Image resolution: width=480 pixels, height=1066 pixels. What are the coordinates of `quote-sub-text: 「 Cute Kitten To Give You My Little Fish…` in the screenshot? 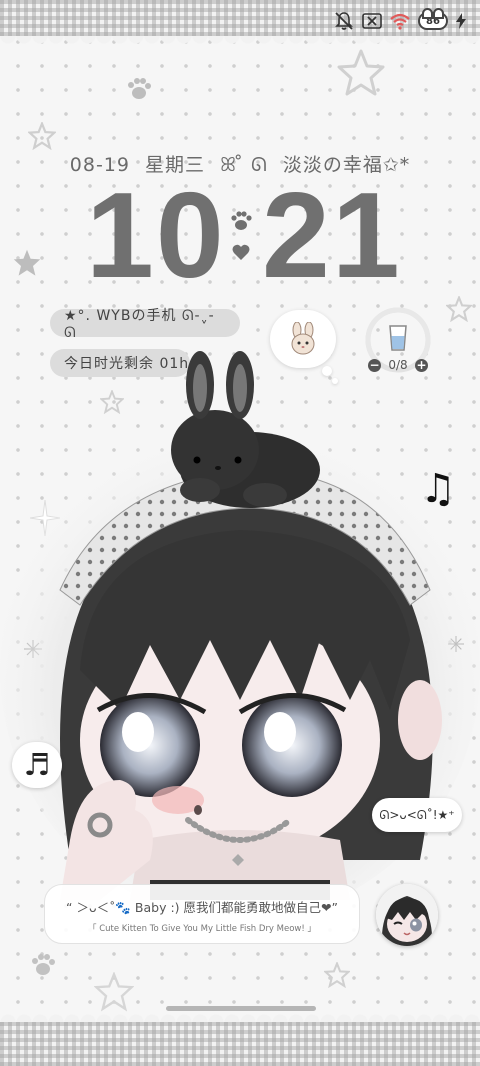 It's located at (202, 929).